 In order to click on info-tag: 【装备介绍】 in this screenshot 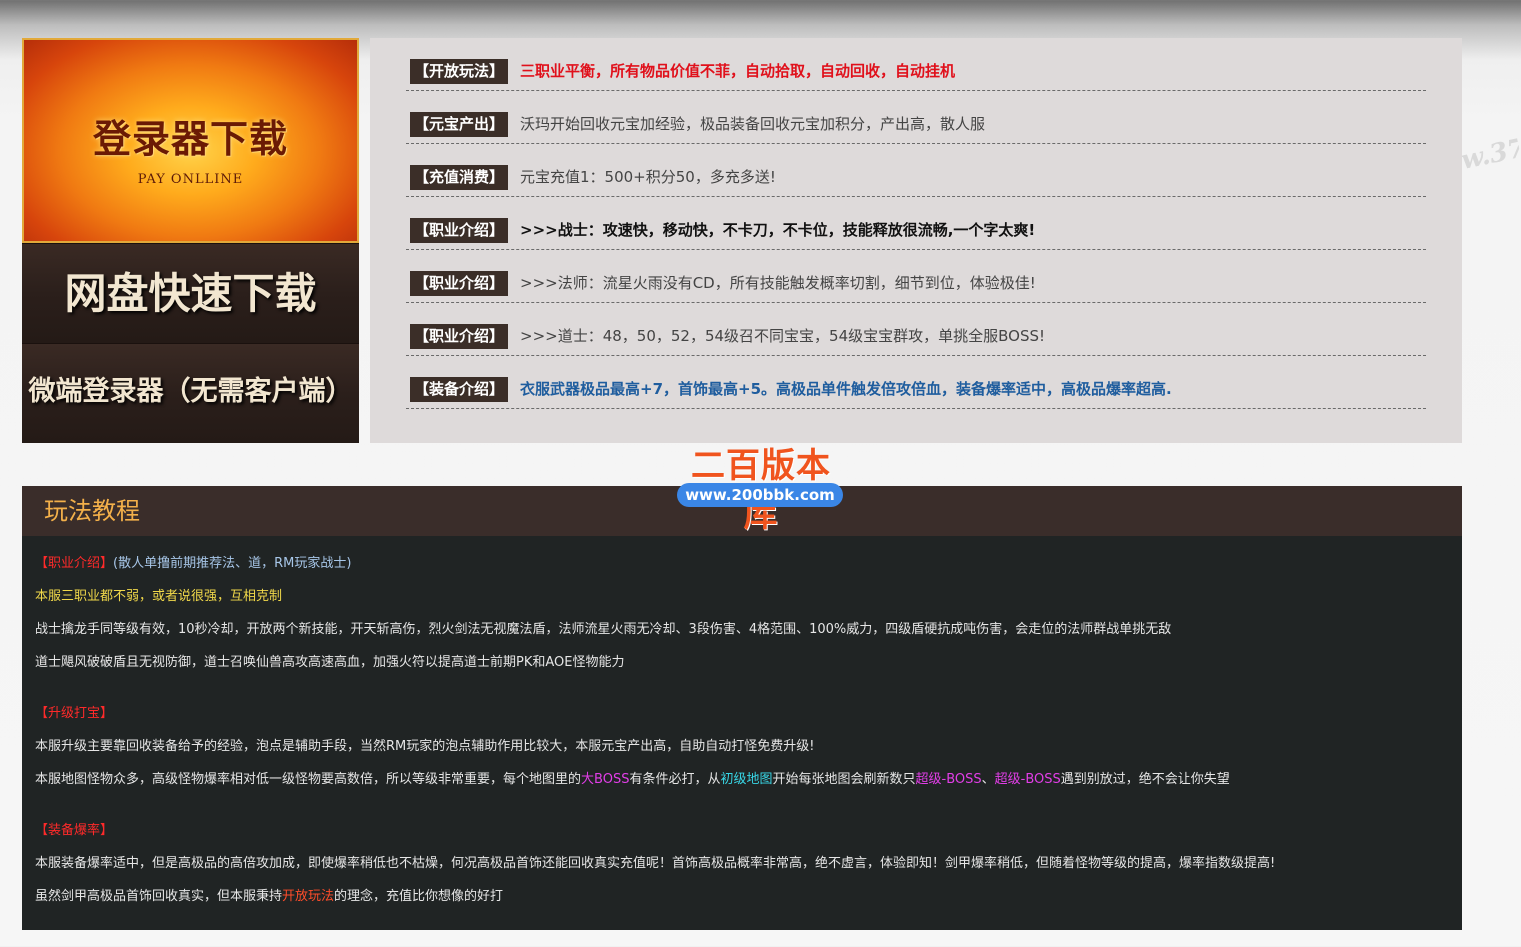, I will do `click(459, 389)`.